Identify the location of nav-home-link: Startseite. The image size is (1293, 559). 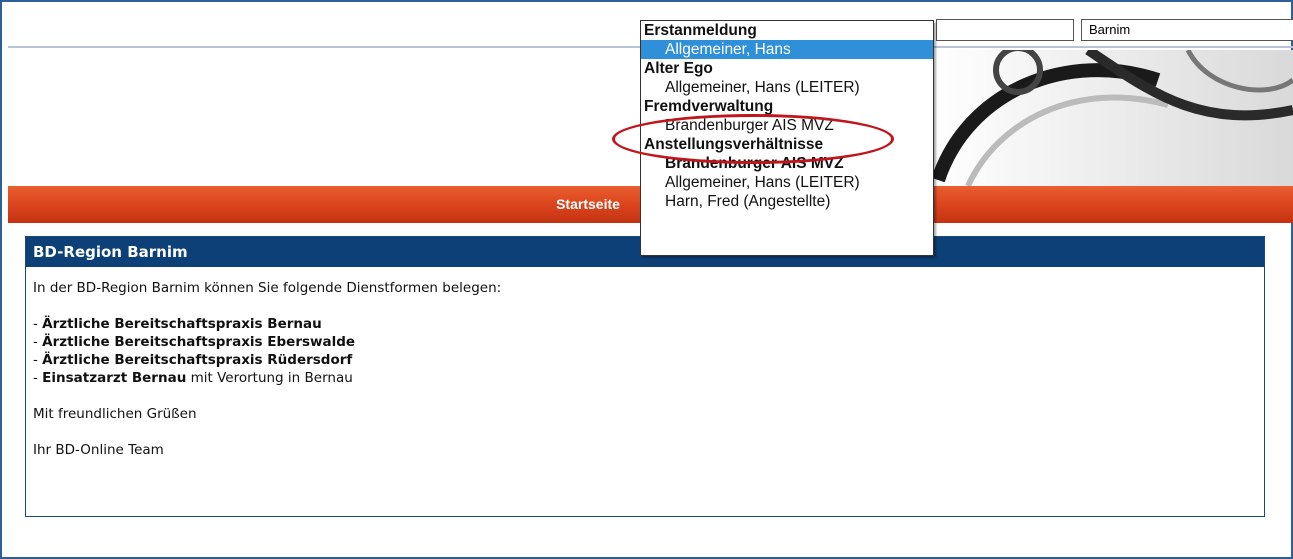
(588, 204).